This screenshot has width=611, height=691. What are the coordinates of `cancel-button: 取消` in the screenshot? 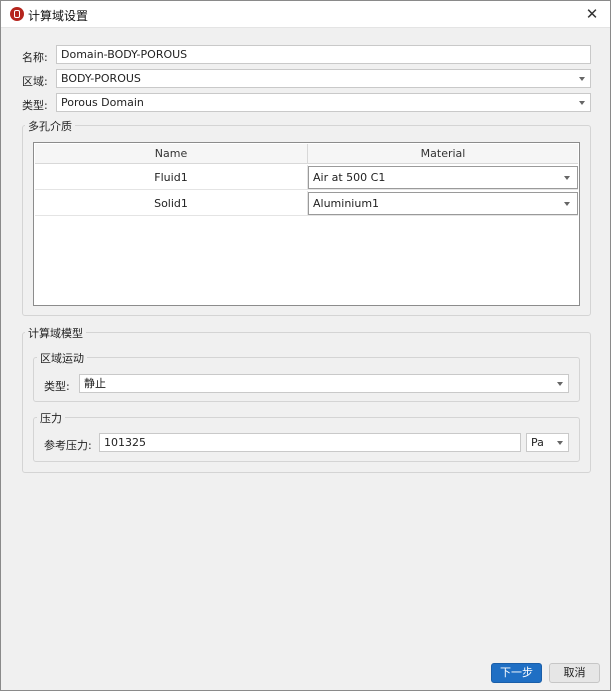 It's located at (574, 673).